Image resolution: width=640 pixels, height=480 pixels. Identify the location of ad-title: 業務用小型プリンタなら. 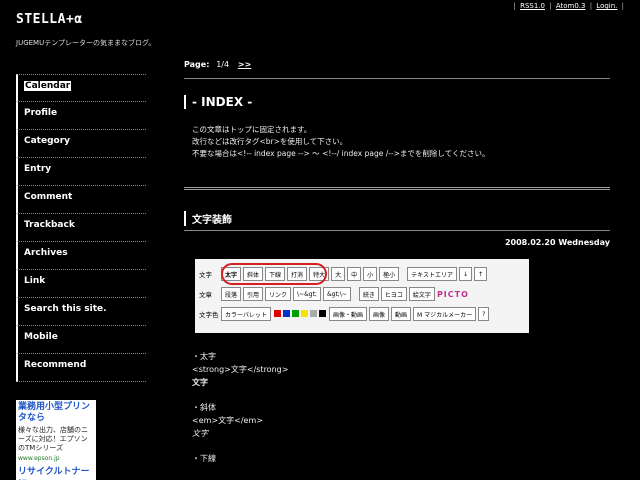
(56, 413).